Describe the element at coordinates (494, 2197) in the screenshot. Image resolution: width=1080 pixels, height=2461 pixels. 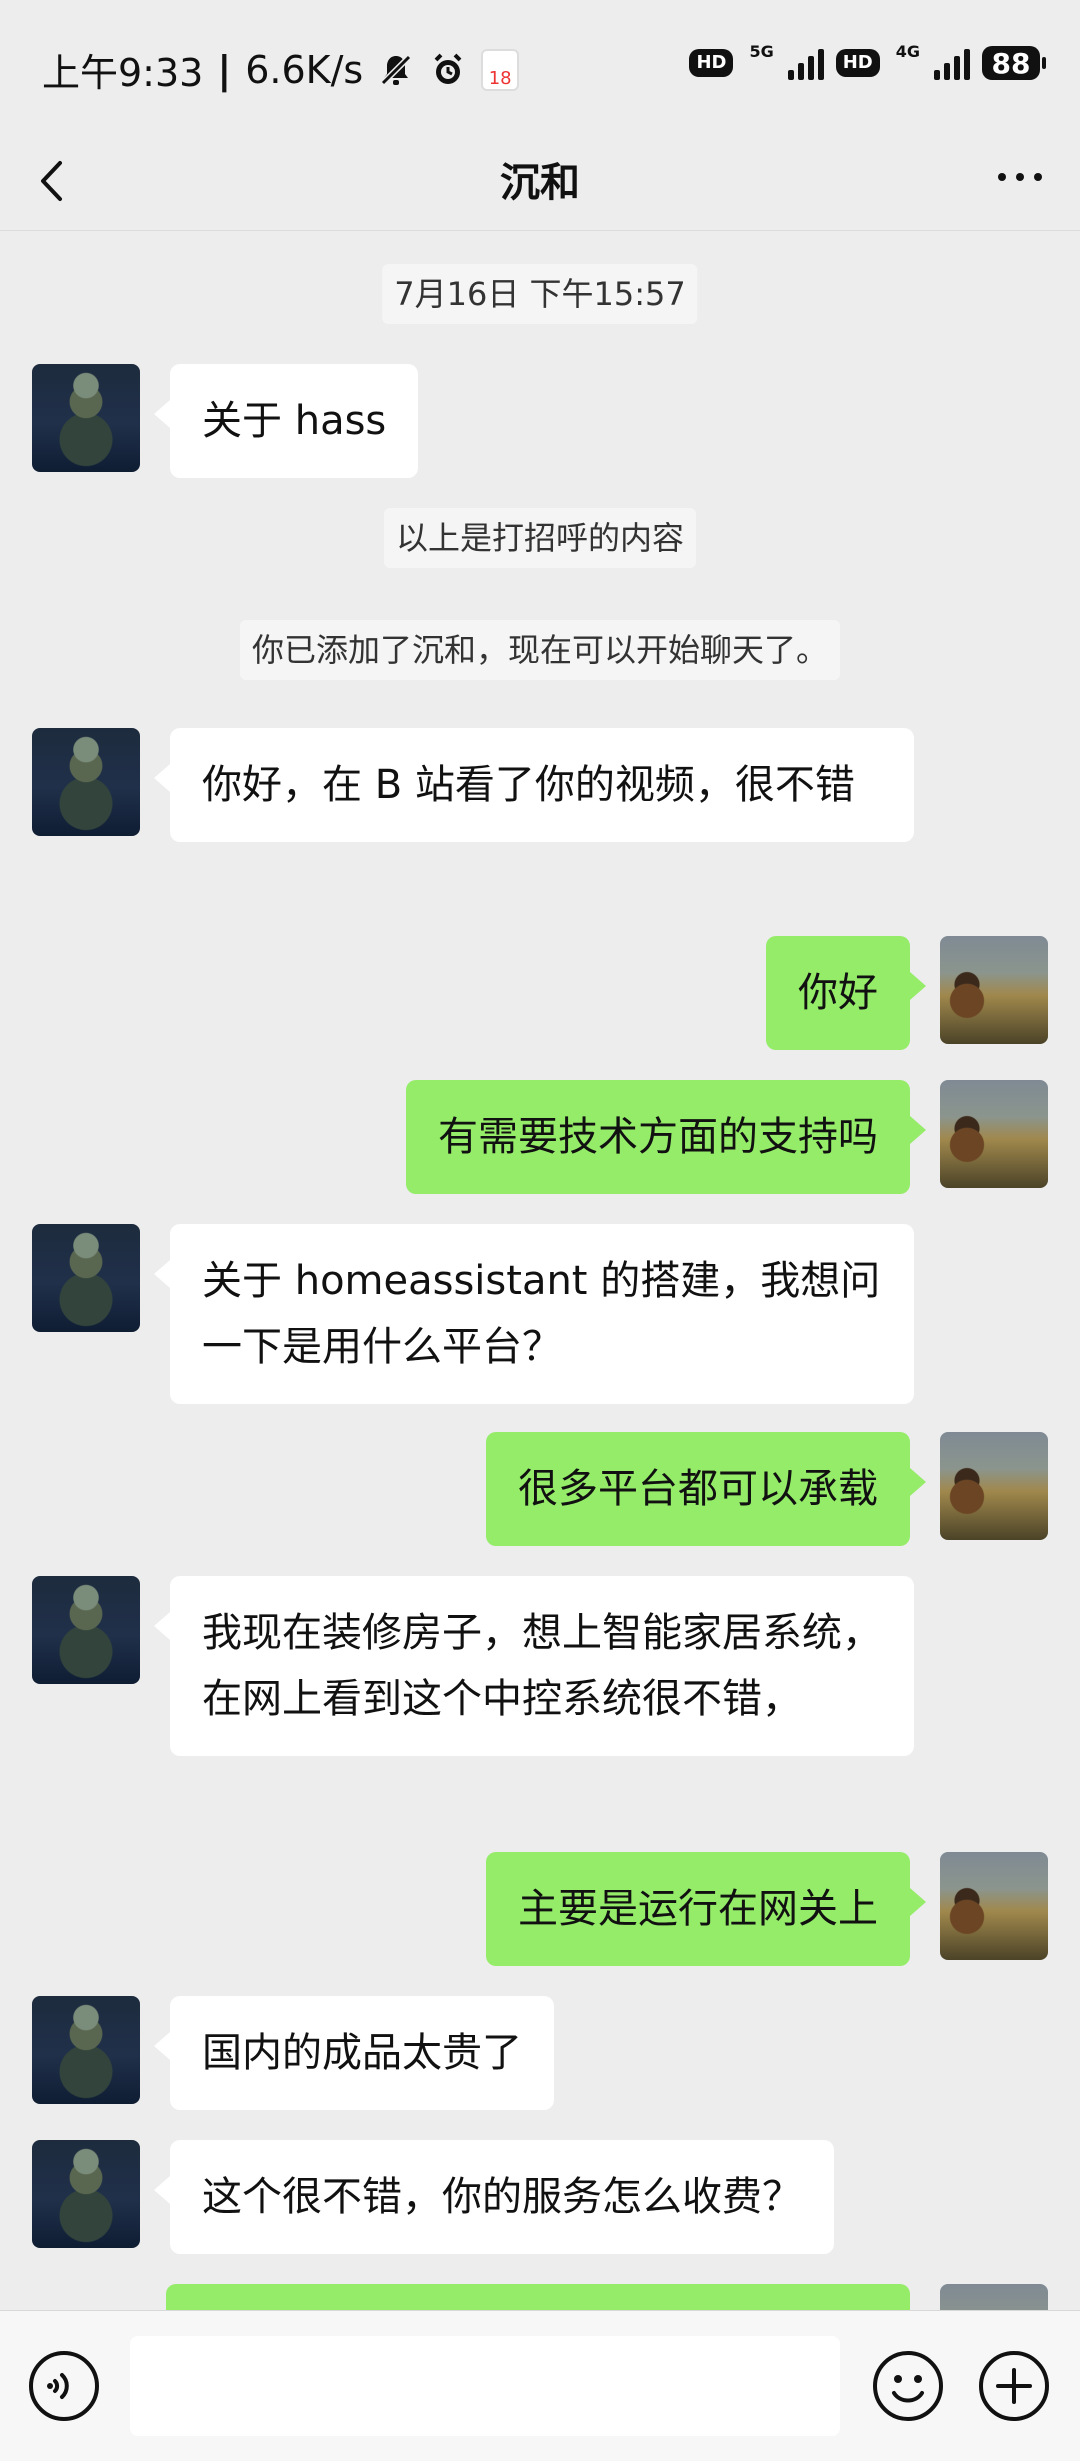
I see `message-bubble-left: 这个很不错，你的服务怎么收费？` at that location.